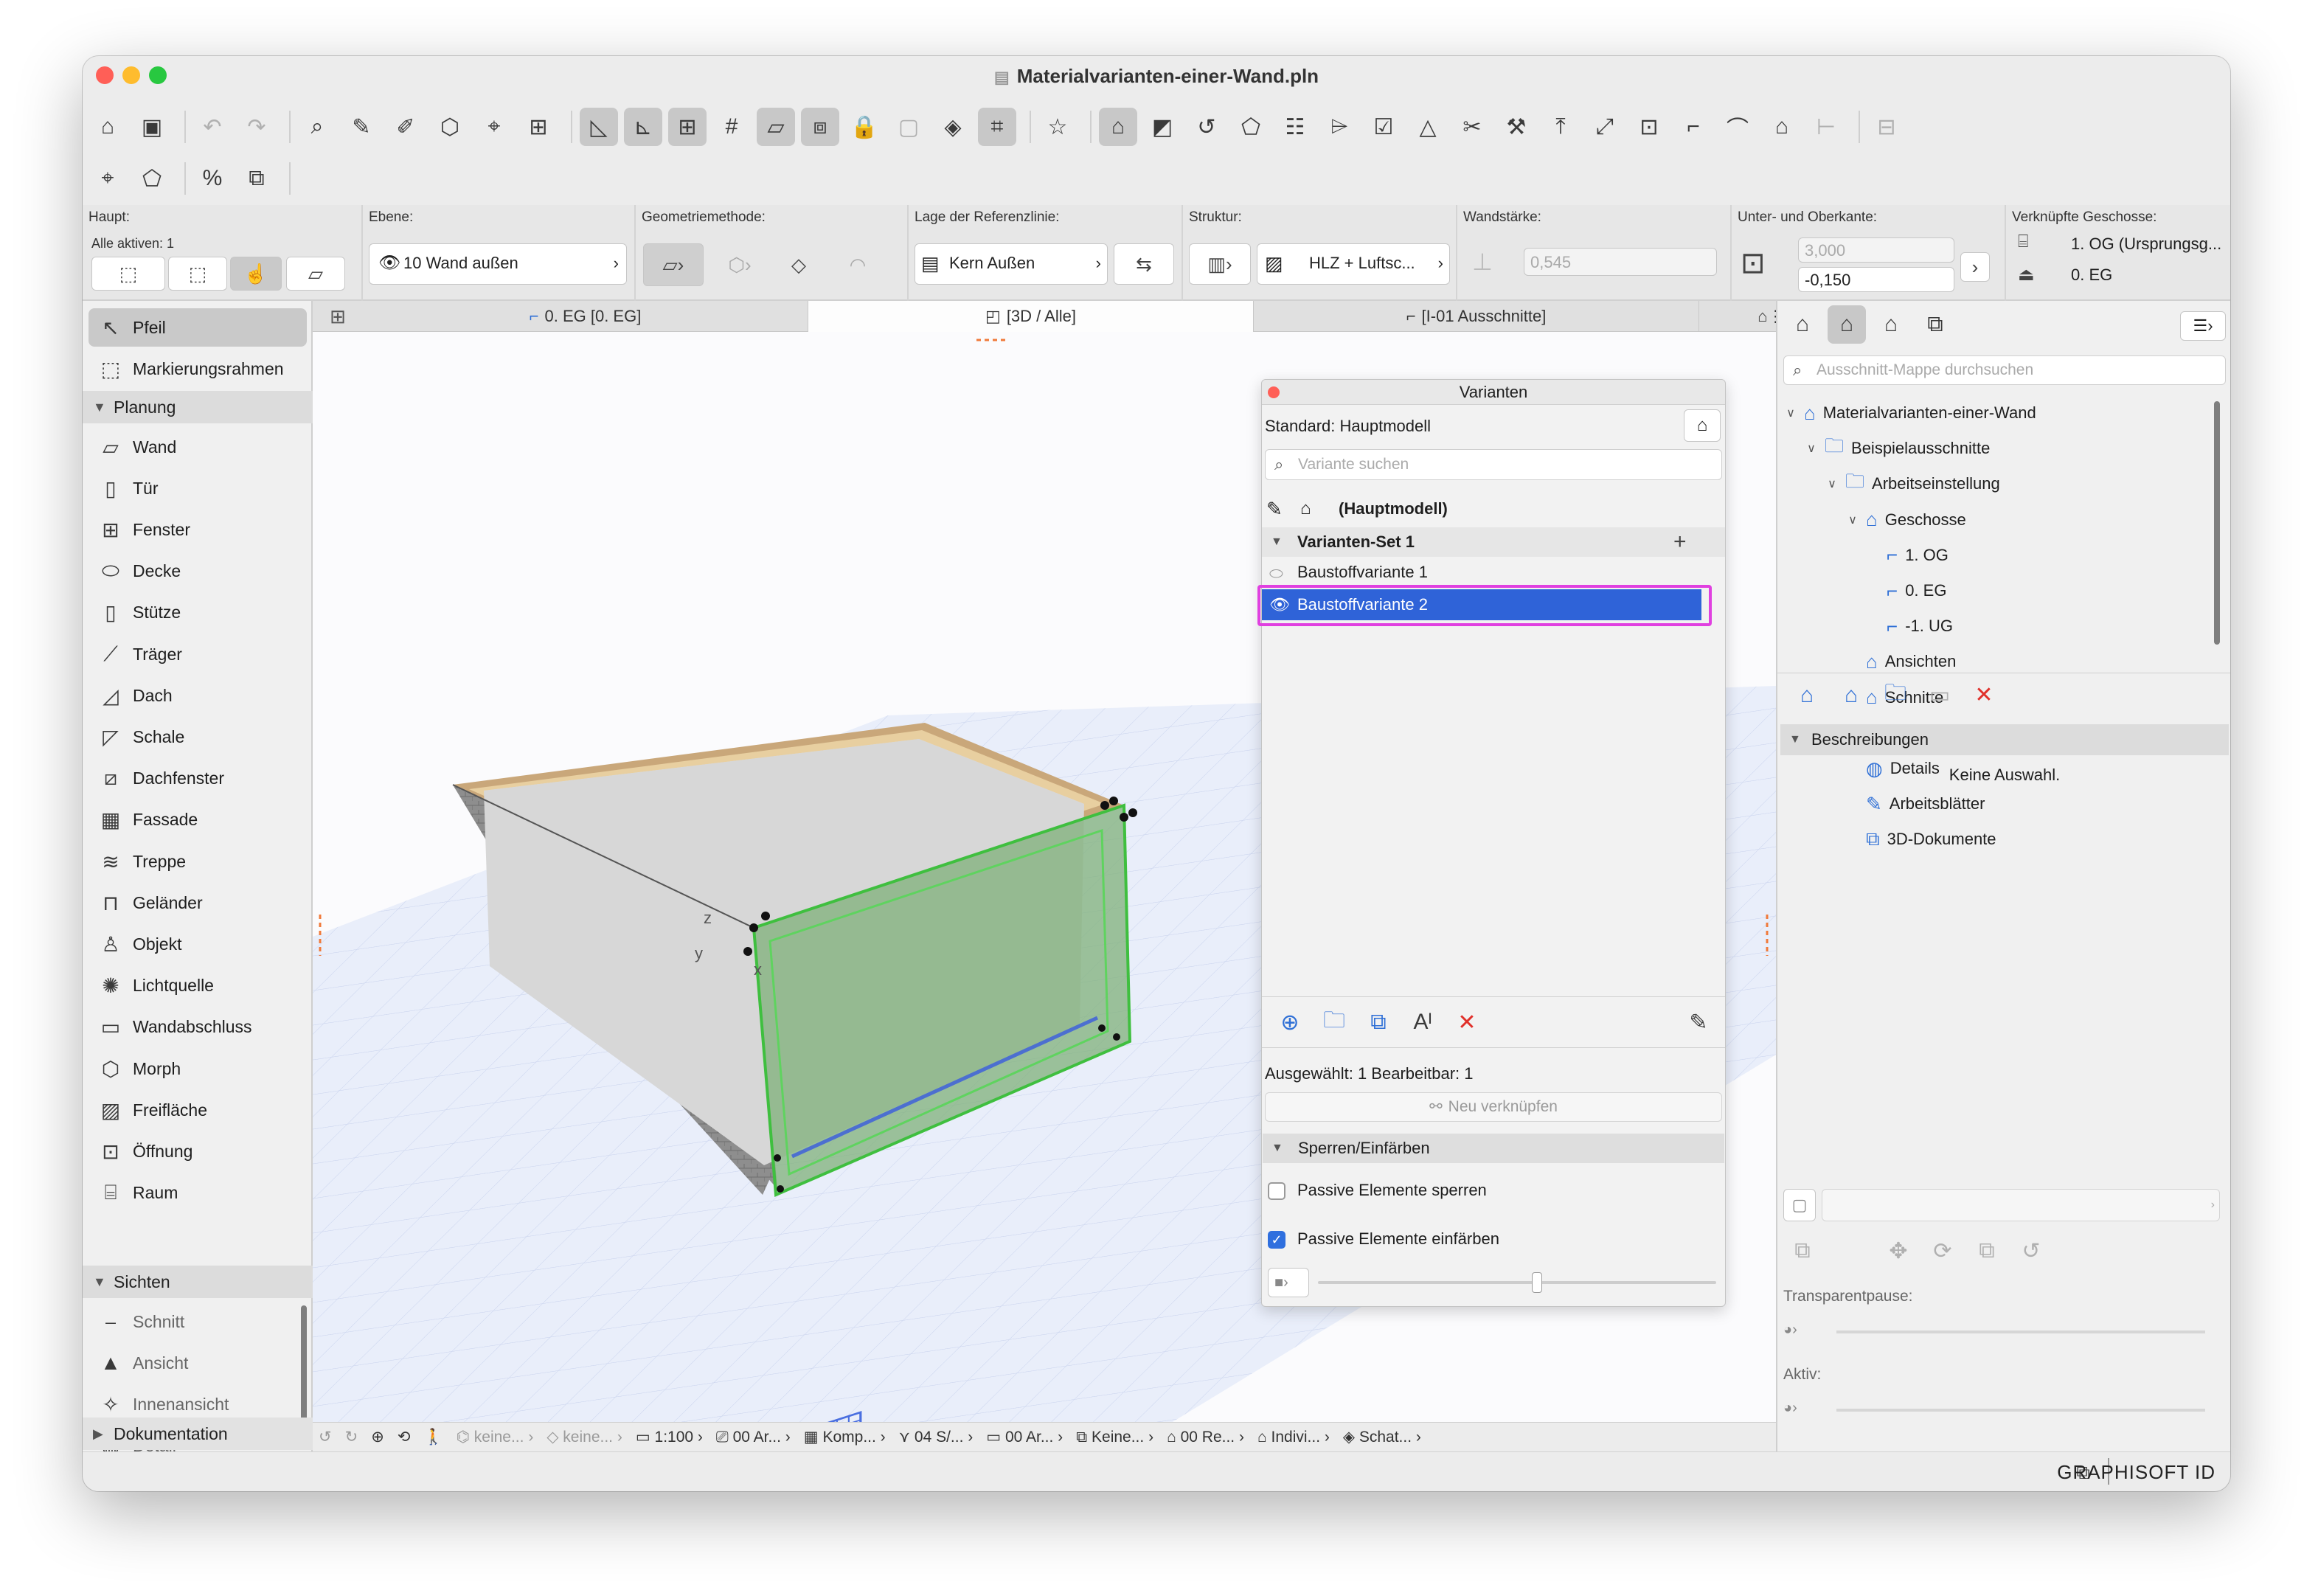 The height and width of the screenshot is (1596, 2304). I want to click on home-button: ⌂, so click(108, 127).